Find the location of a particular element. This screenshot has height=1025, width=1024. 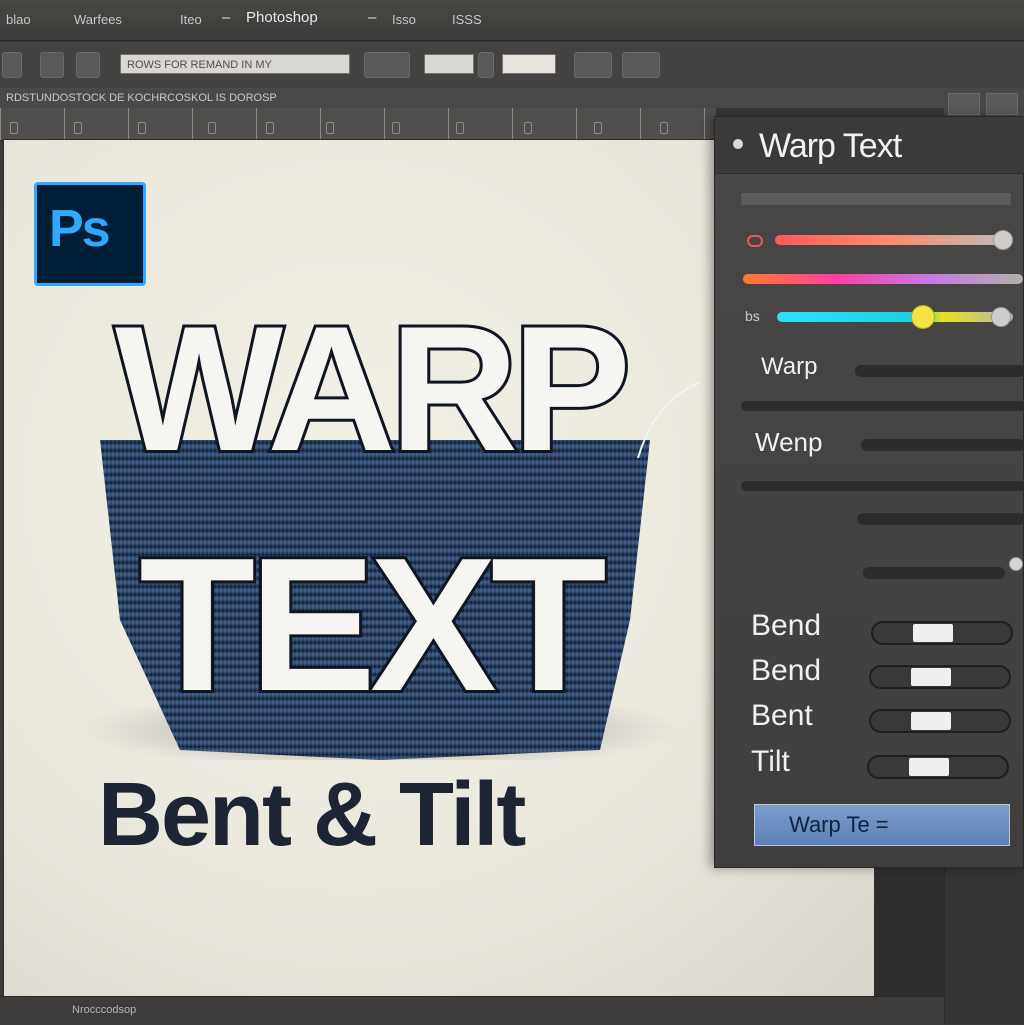

bent-label: Bent is located at coordinates (782, 715).